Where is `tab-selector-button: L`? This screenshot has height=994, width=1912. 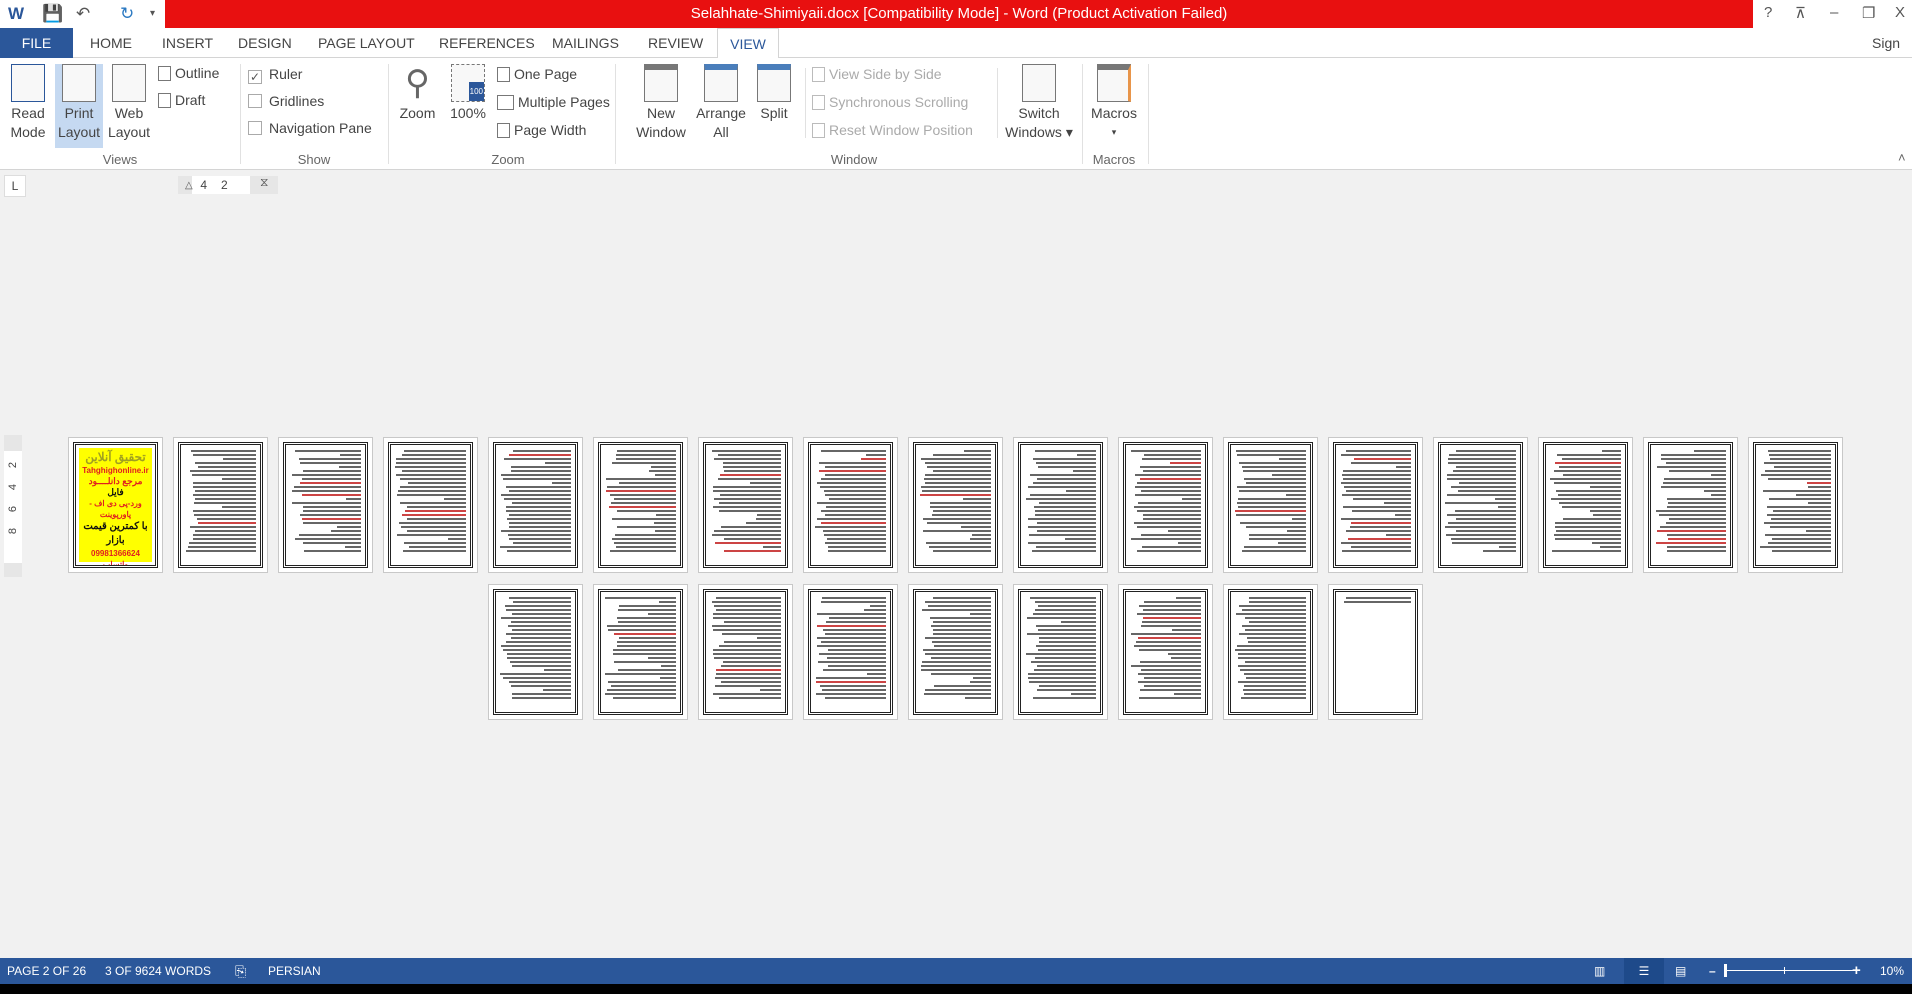
tab-selector-button: L is located at coordinates (15, 186).